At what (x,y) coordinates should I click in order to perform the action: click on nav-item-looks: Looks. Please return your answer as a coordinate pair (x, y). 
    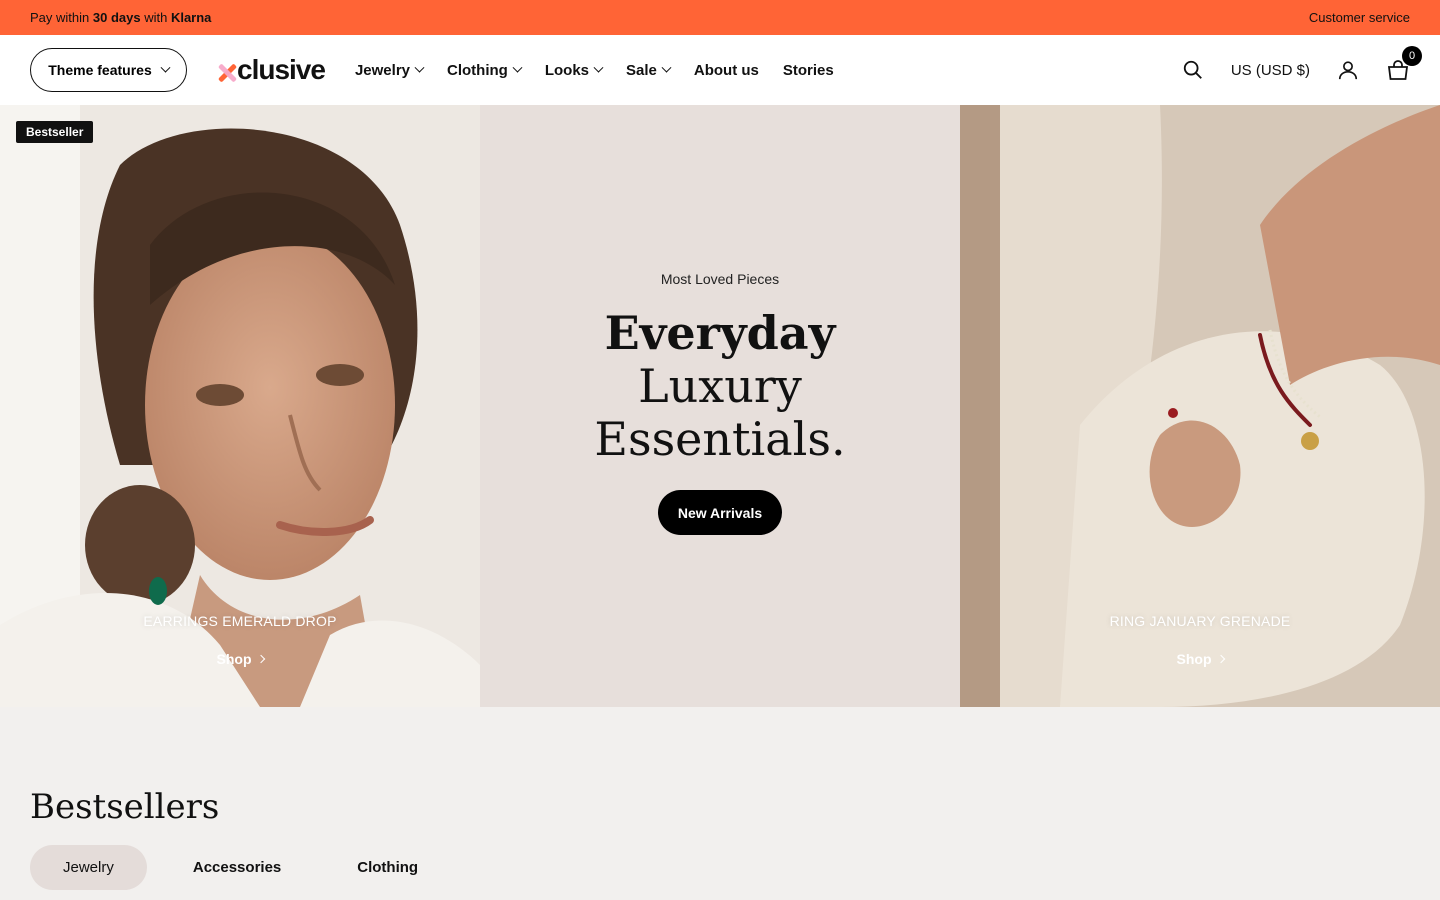
    Looking at the image, I should click on (574, 70).